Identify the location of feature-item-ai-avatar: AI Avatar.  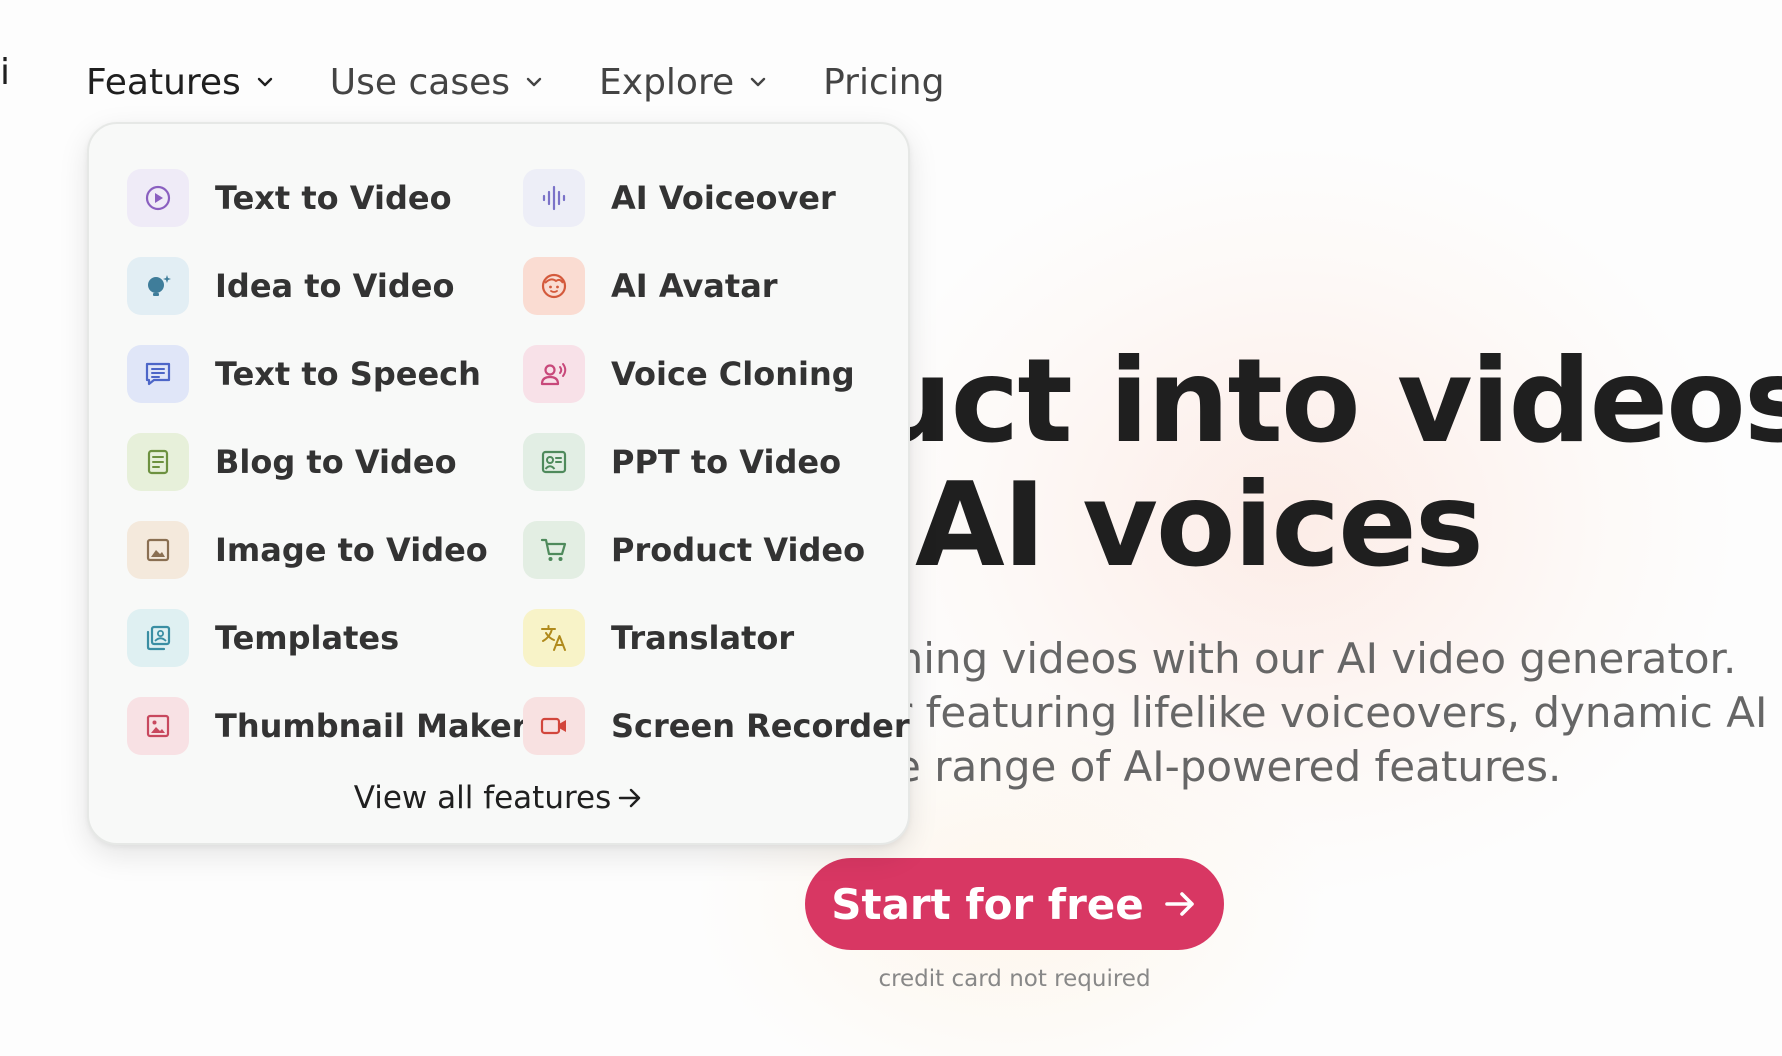
(703, 286).